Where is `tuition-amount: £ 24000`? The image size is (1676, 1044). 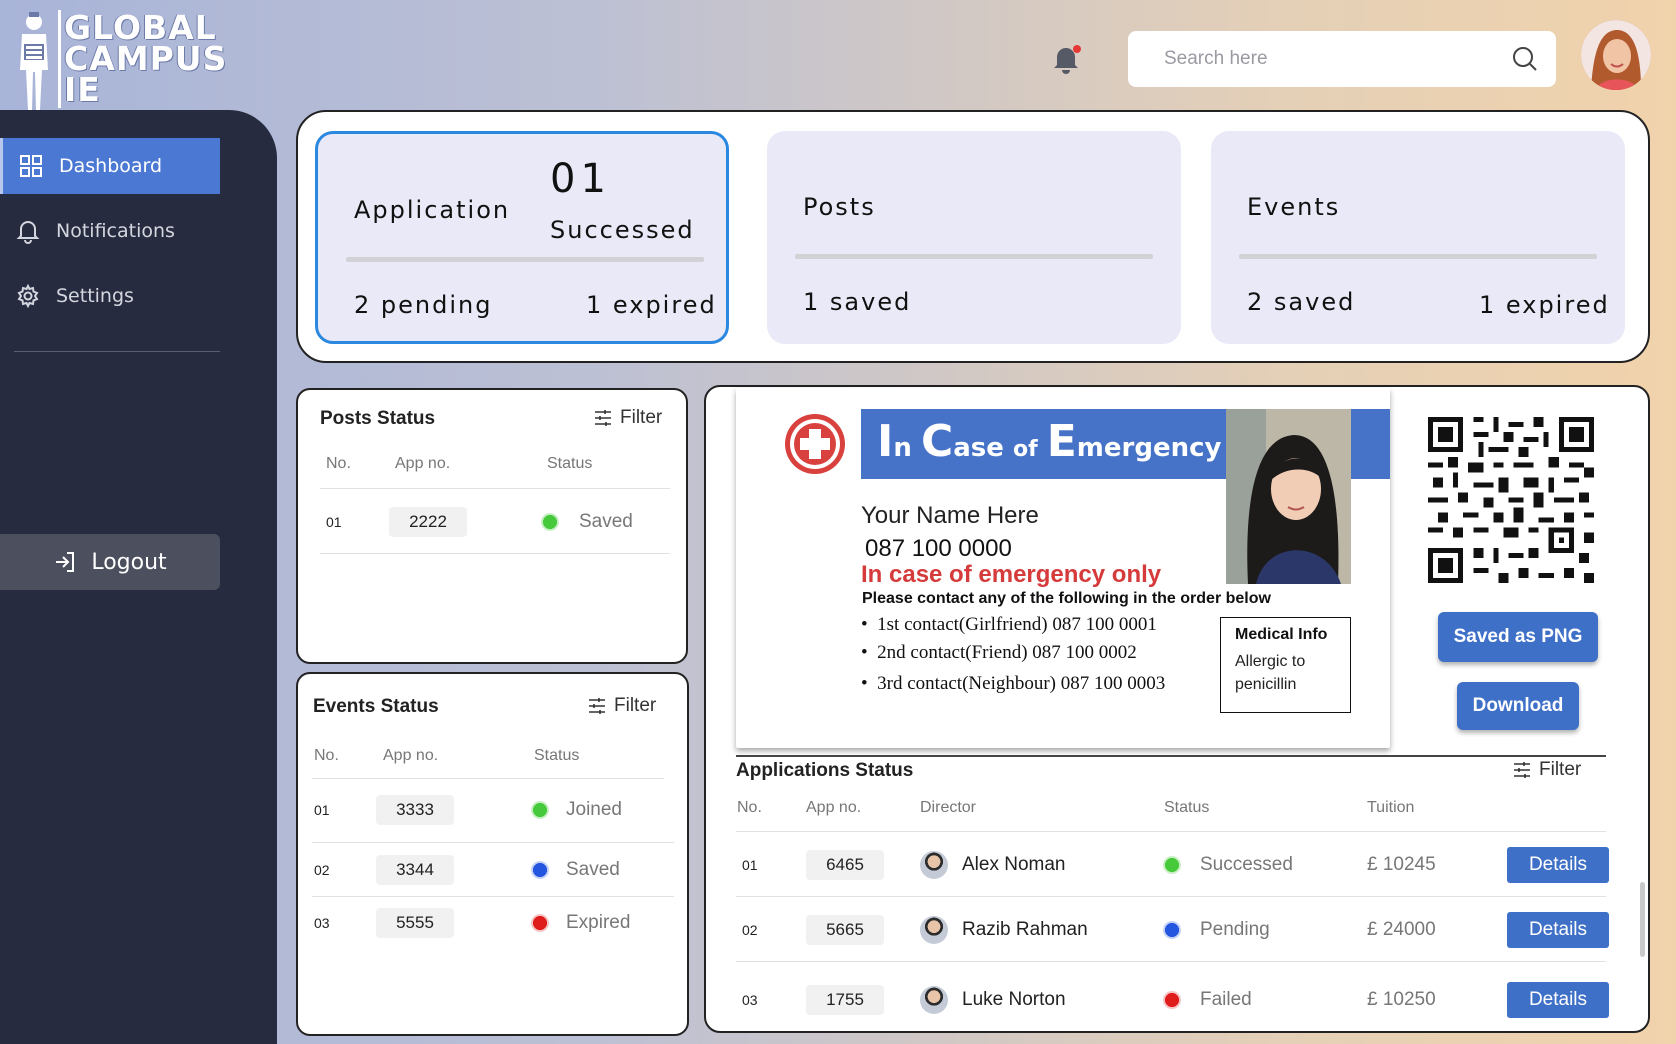 tuition-amount: £ 24000 is located at coordinates (1401, 929).